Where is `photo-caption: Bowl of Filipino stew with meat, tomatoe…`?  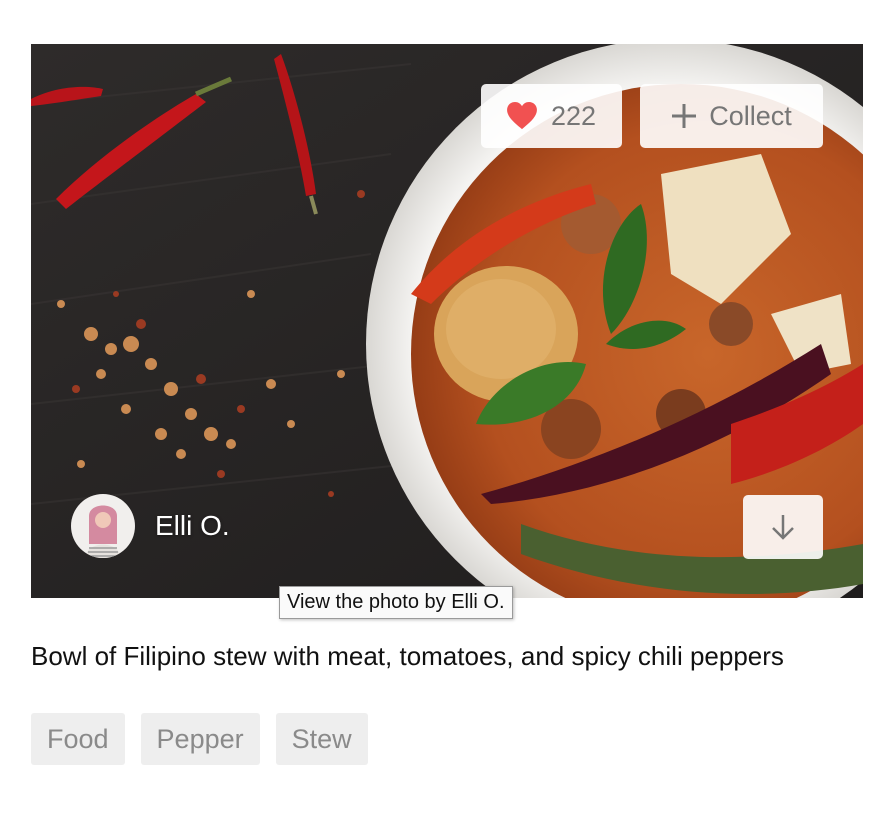
photo-caption: Bowl of Filipino stew with meat, tomatoe… is located at coordinates (407, 656).